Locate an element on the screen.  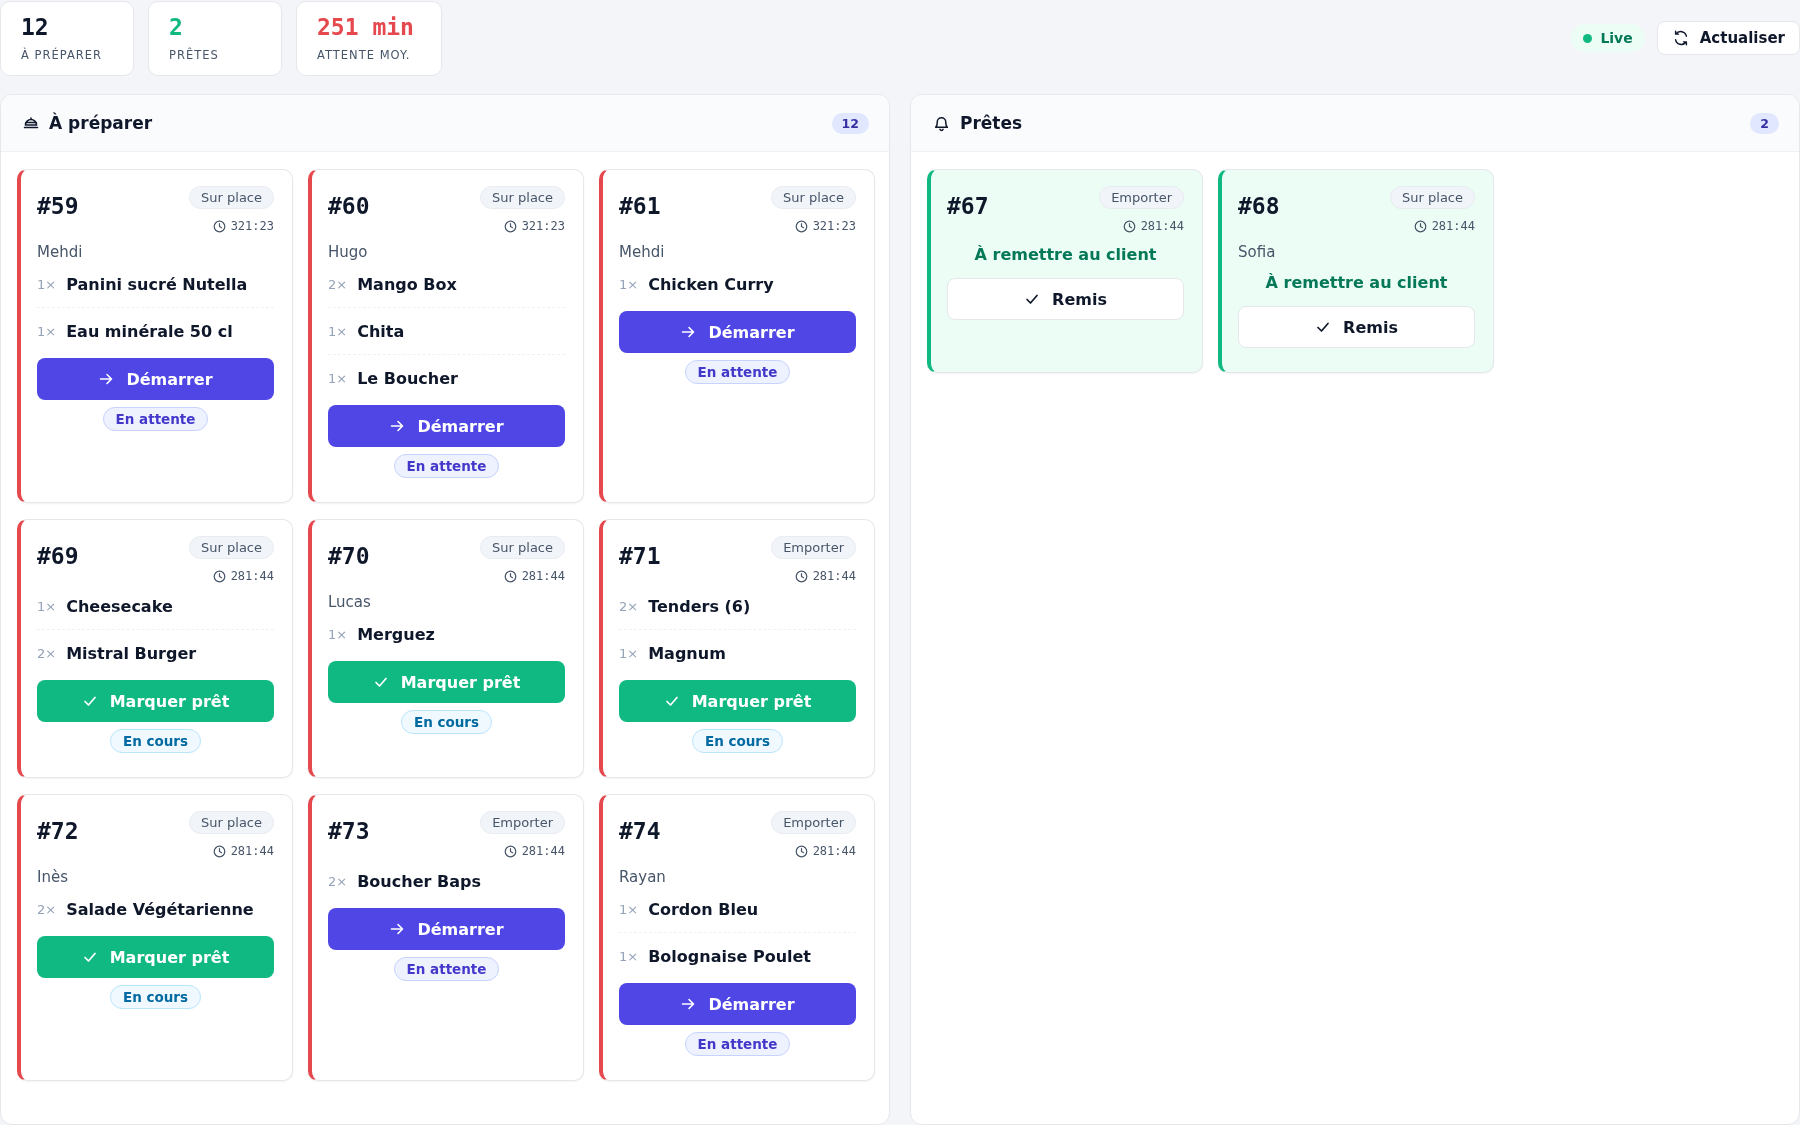
count-badge: 2 is located at coordinates (1764, 123).